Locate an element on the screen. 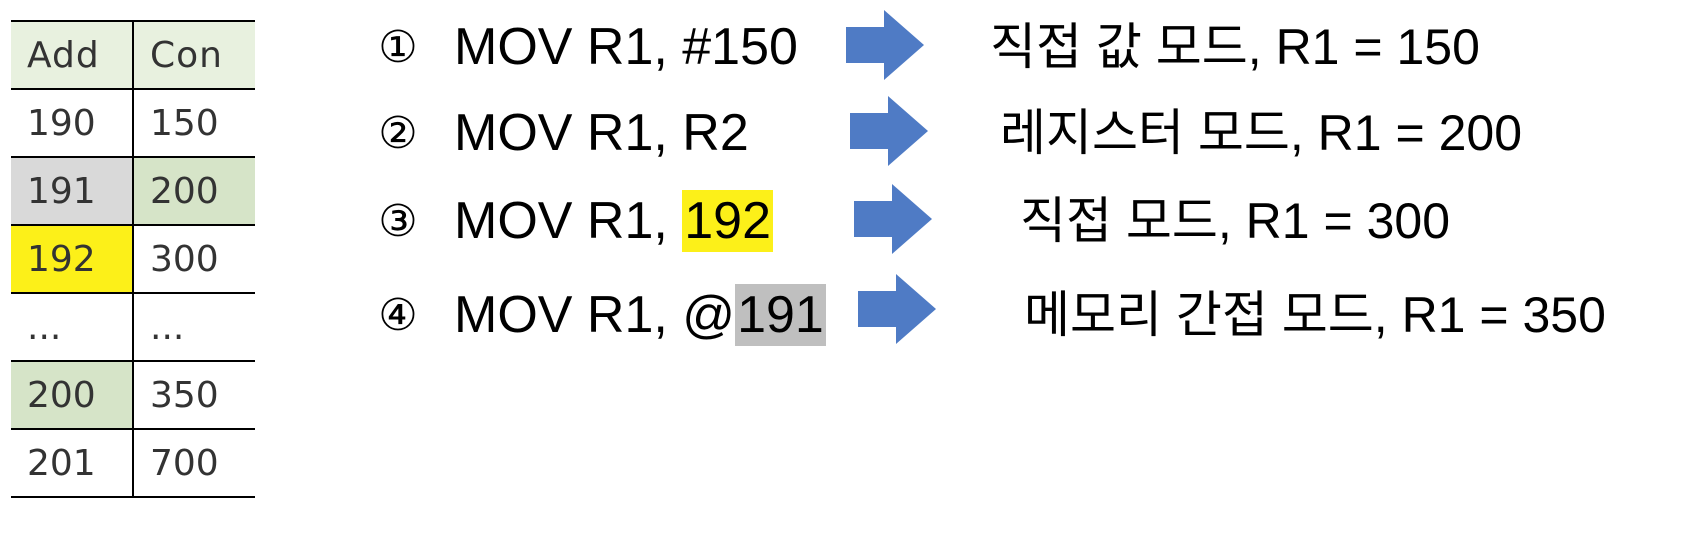 This screenshot has height=550, width=1694. instruction-row-4: ④ MOV R1, @191 메모리 간접 모드, R1 = 350 is located at coordinates (1022, 315).